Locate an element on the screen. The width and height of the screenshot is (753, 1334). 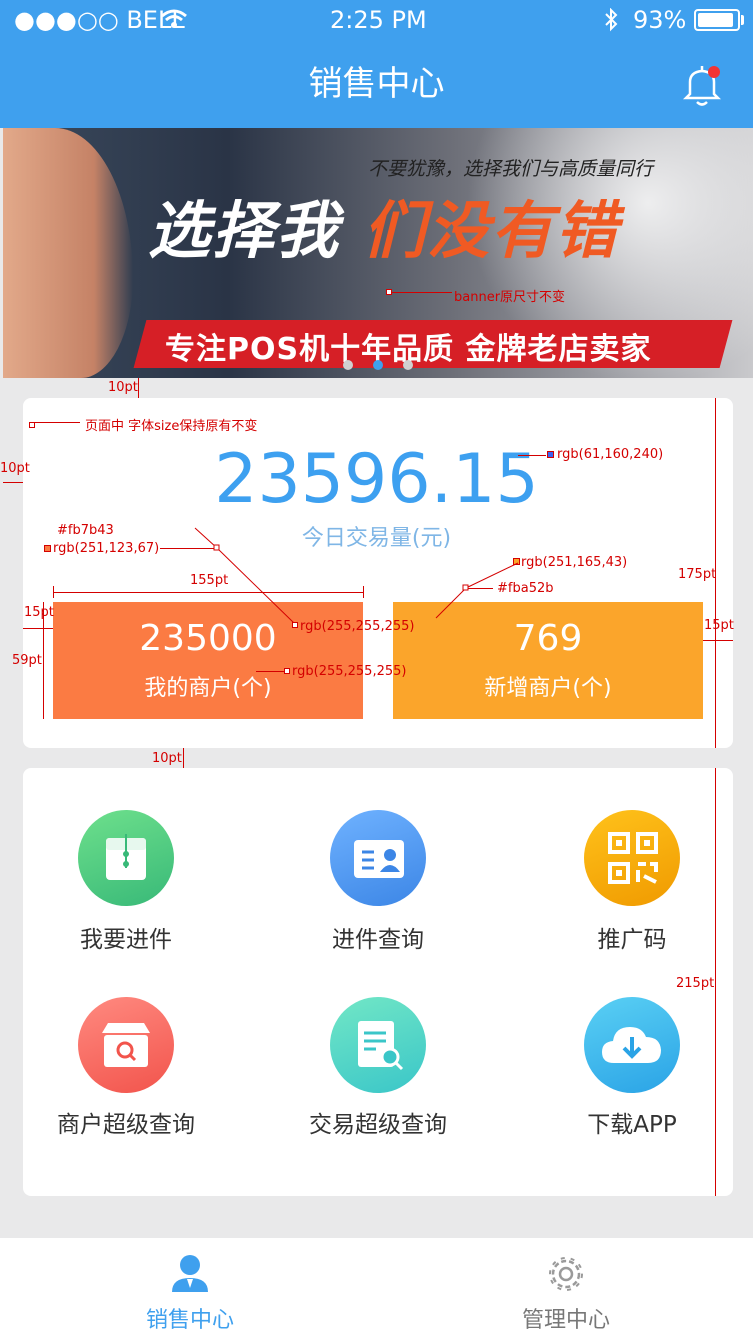
user-icon is located at coordinates (190, 1273).